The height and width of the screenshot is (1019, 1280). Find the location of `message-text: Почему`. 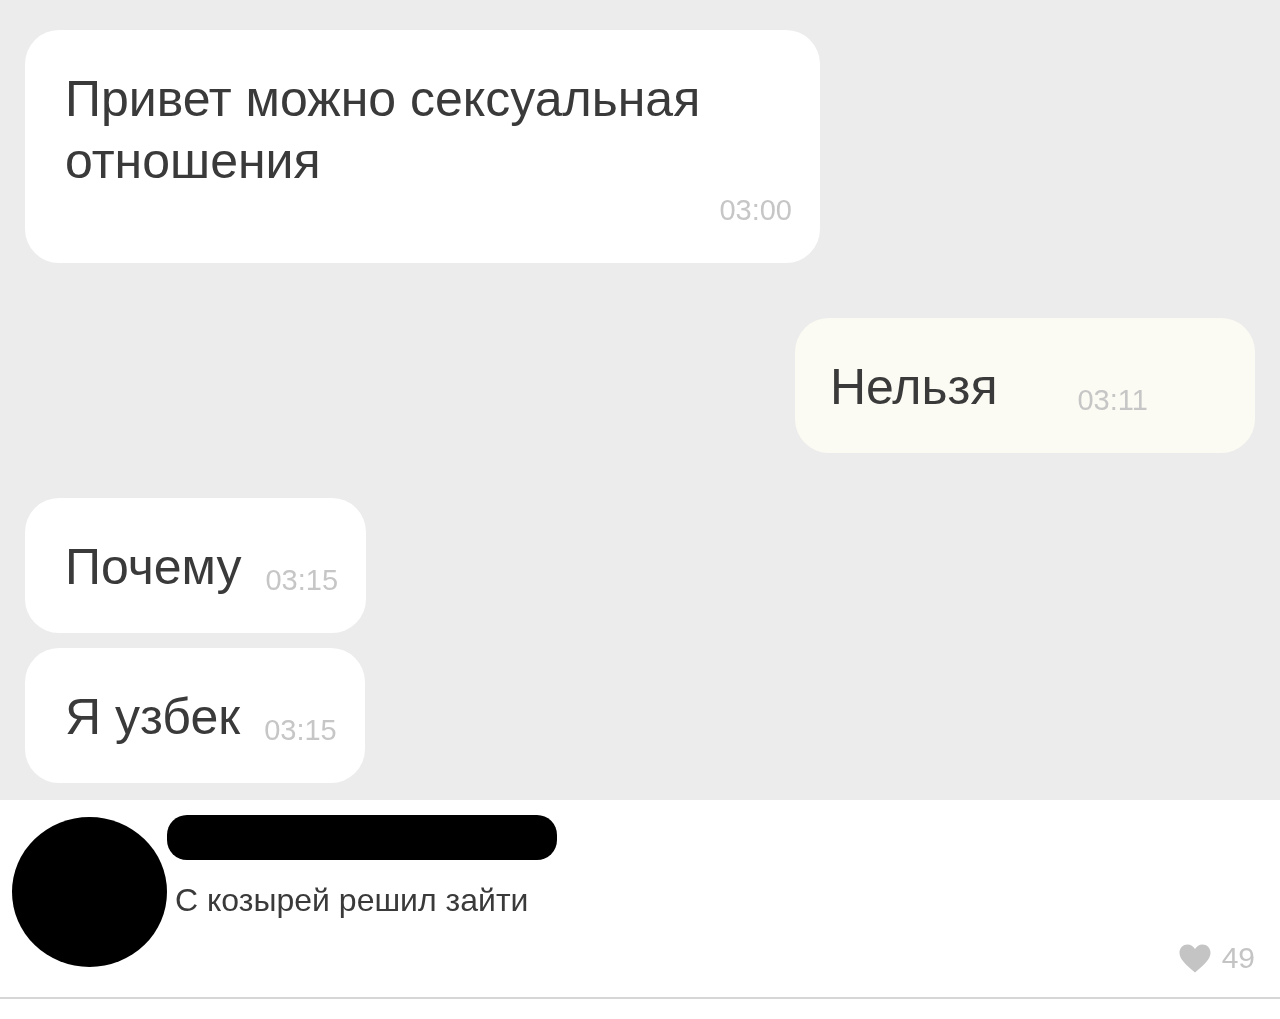

message-text: Почему is located at coordinates (153, 567).